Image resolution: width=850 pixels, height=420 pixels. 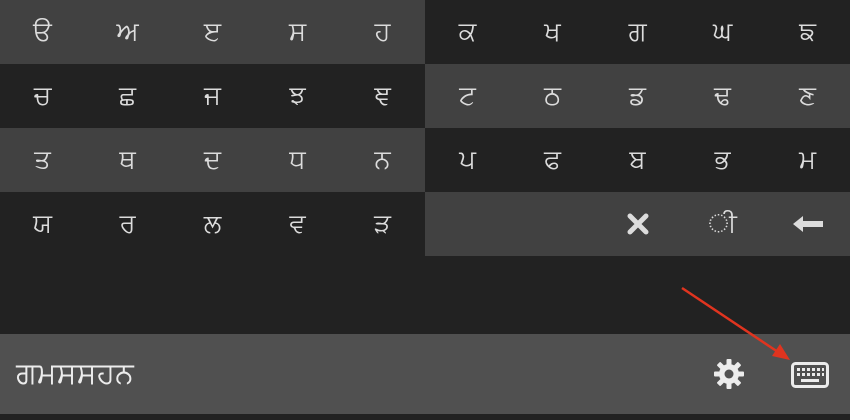 I want to click on key: ਛ, so click(x=127, y=96).